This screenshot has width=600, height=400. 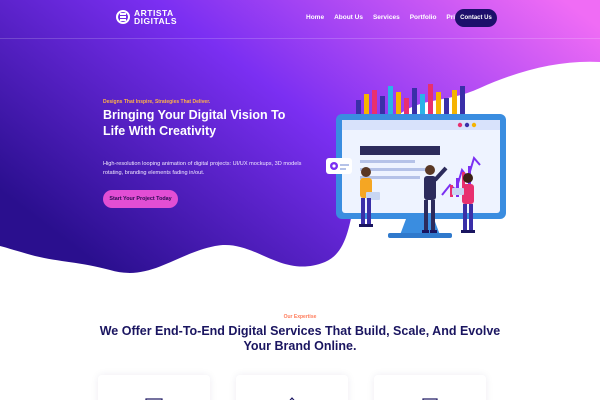 I want to click on brand-name: ARTISTA DIGITALS, so click(x=156, y=17).